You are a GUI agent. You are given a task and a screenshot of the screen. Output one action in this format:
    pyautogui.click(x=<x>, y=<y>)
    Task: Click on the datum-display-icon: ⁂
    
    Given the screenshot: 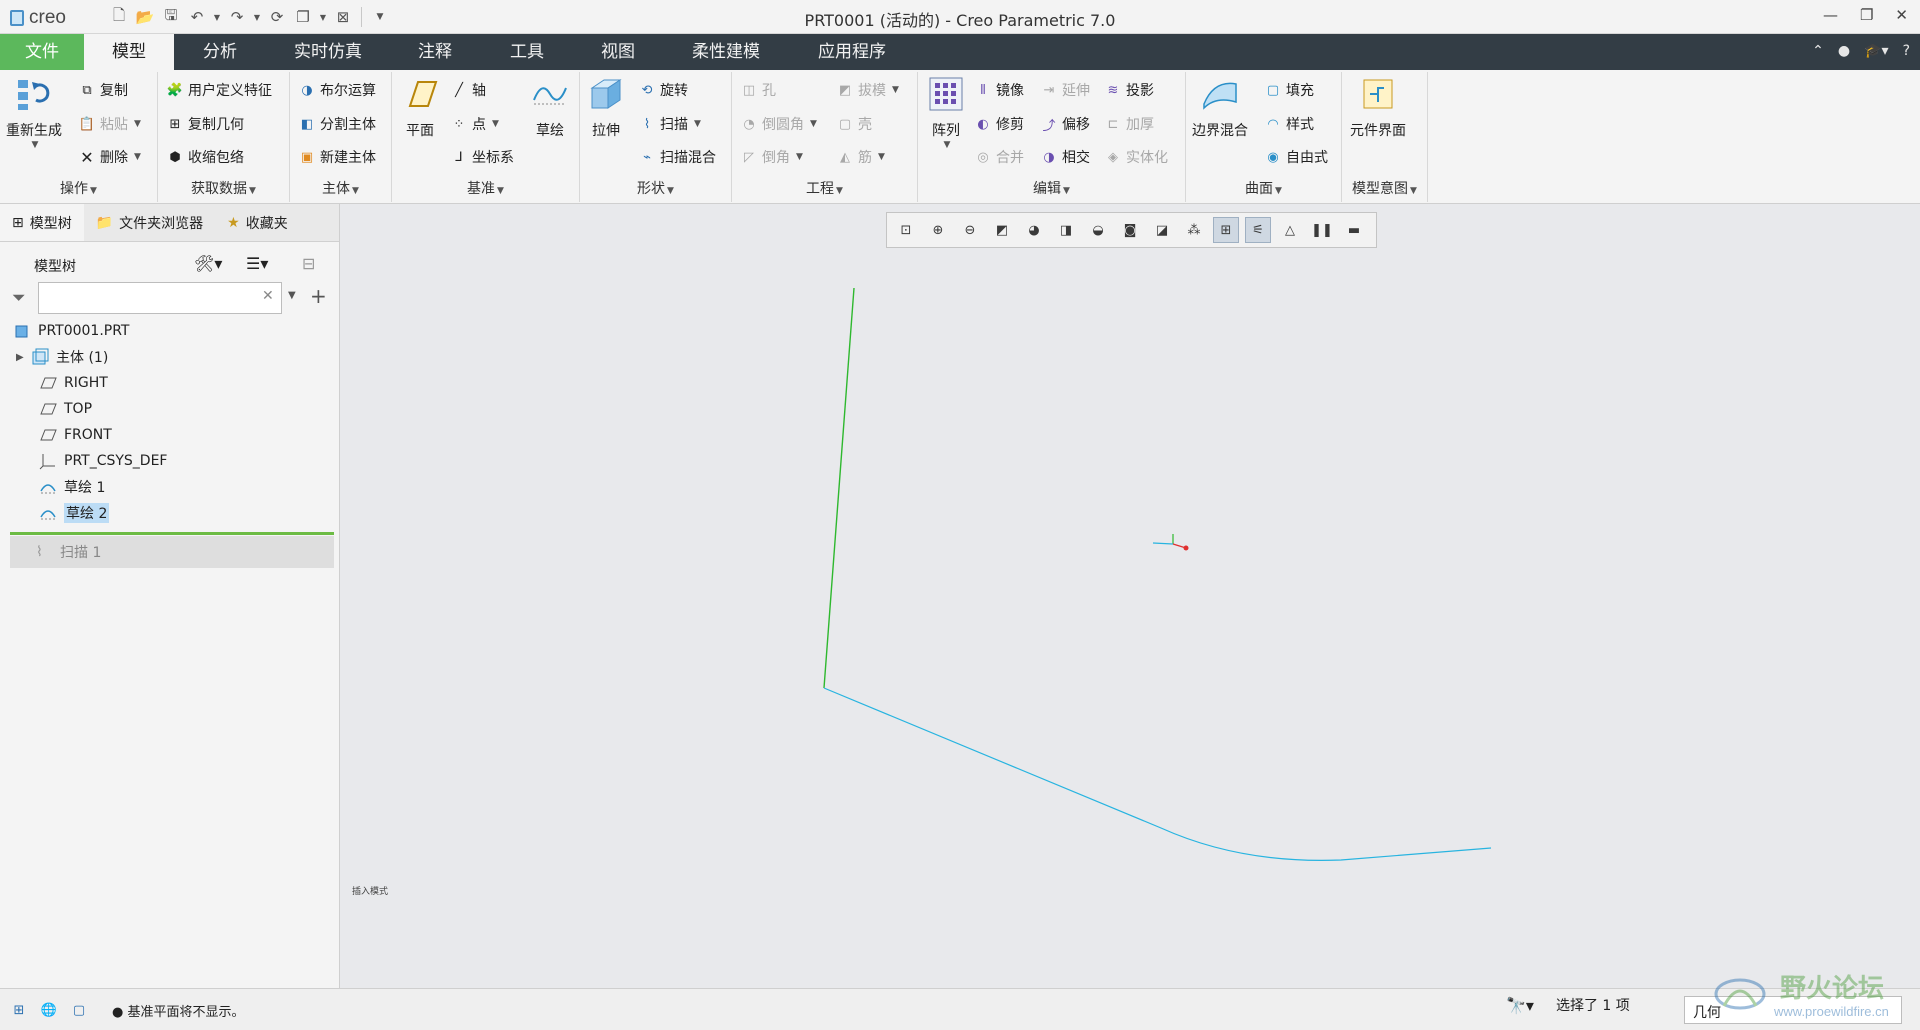 What is the action you would take?
    pyautogui.click(x=1194, y=230)
    